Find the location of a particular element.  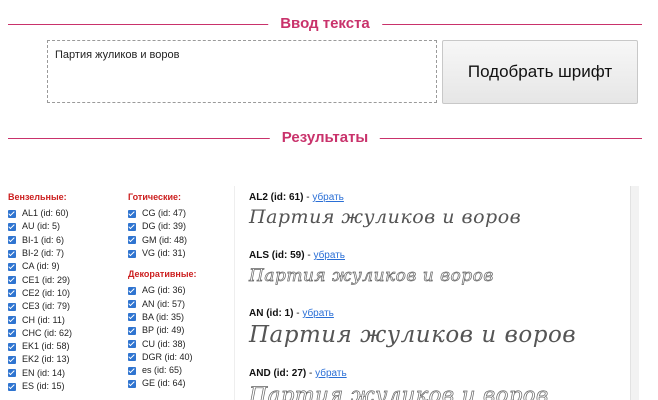

font-option: GE (id: 64) is located at coordinates (183, 383).